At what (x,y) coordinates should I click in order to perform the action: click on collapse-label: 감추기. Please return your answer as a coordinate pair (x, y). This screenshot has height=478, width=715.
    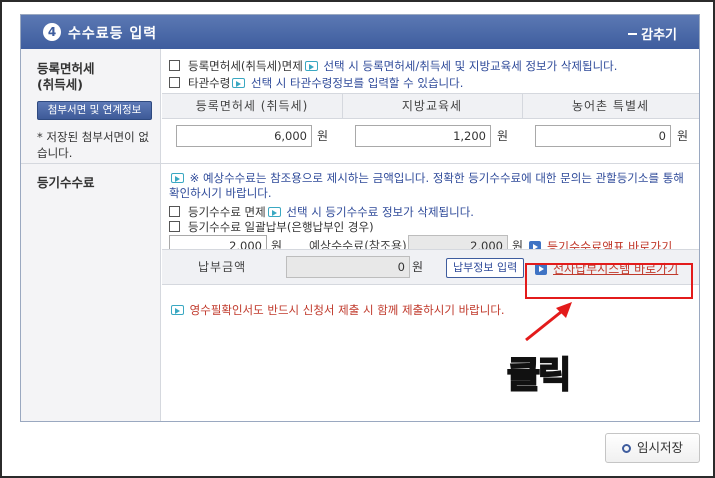
    Looking at the image, I should click on (659, 35).